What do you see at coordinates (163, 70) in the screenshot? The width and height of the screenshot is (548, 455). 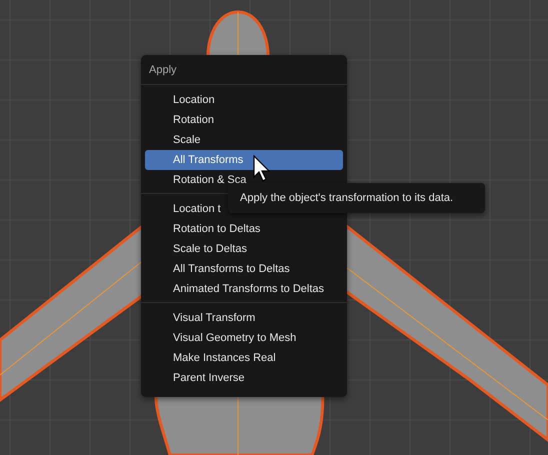 I see `menu-title: Apply` at bounding box center [163, 70].